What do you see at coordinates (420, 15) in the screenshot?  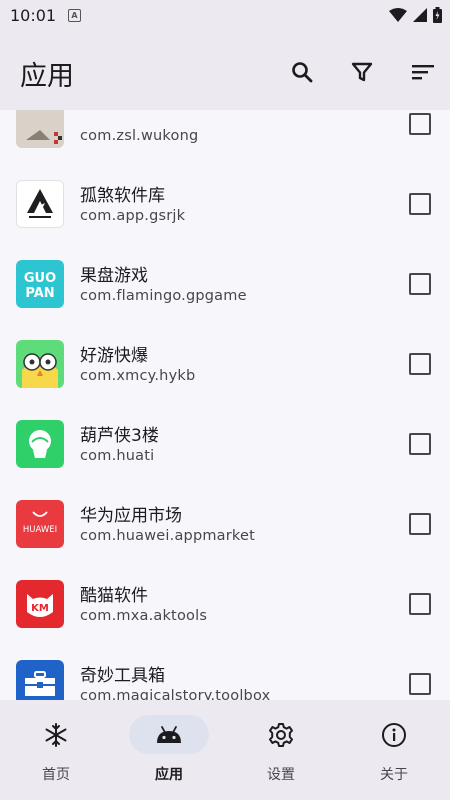 I see `signal-icon` at bounding box center [420, 15].